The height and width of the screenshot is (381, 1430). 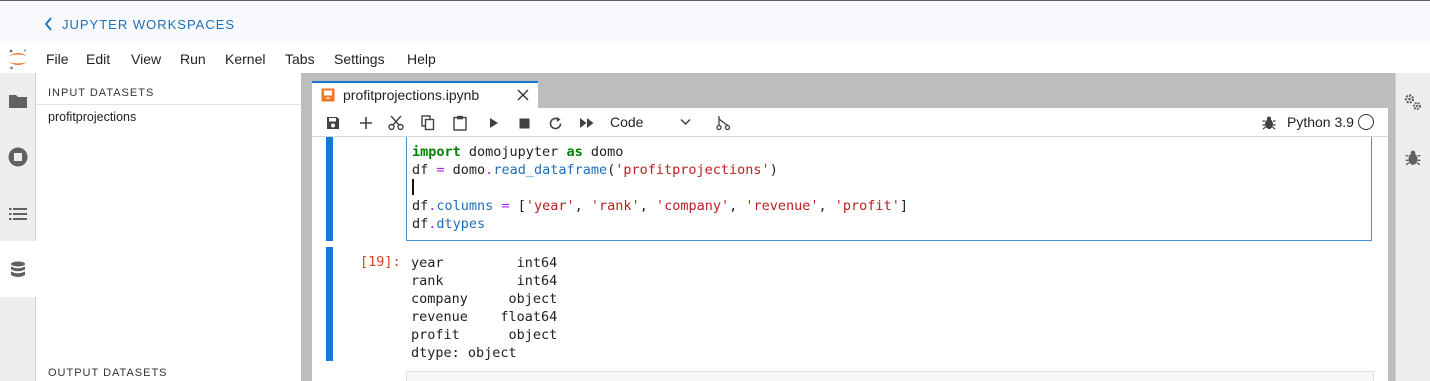 I want to click on file-browser-tab, so click(x=18, y=101).